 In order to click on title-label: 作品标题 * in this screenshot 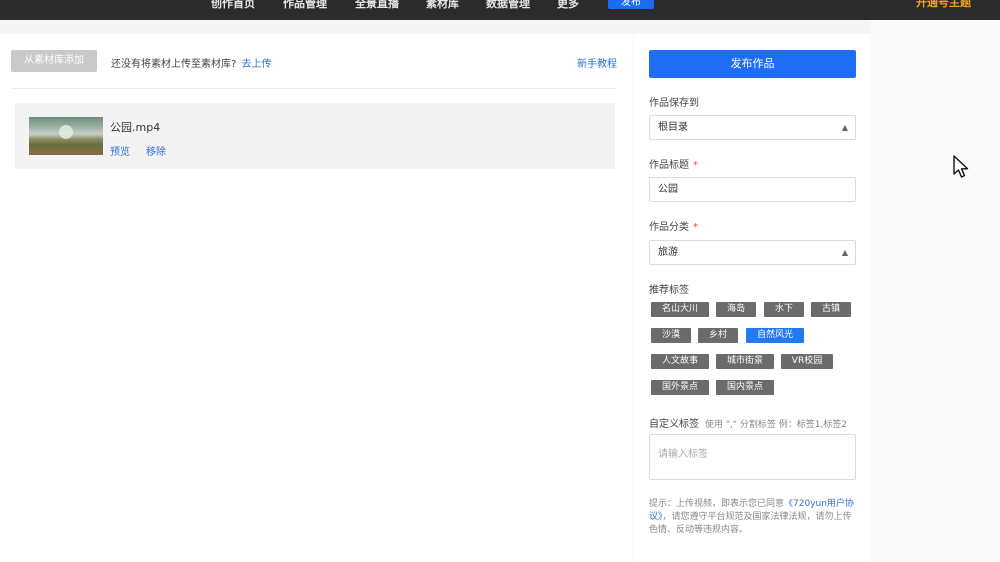, I will do `click(673, 163)`.